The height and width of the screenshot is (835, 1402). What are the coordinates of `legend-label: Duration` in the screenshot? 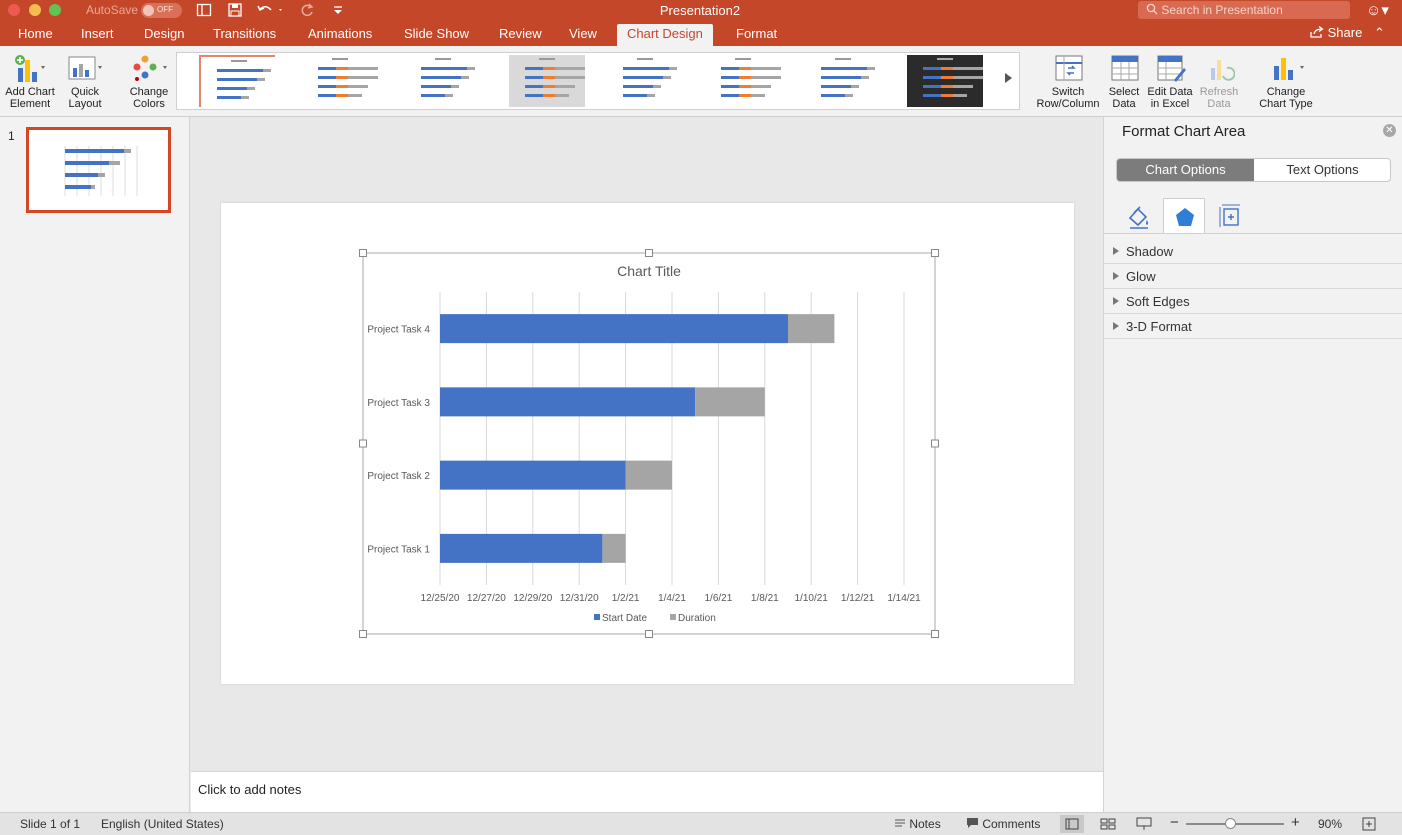 It's located at (697, 618).